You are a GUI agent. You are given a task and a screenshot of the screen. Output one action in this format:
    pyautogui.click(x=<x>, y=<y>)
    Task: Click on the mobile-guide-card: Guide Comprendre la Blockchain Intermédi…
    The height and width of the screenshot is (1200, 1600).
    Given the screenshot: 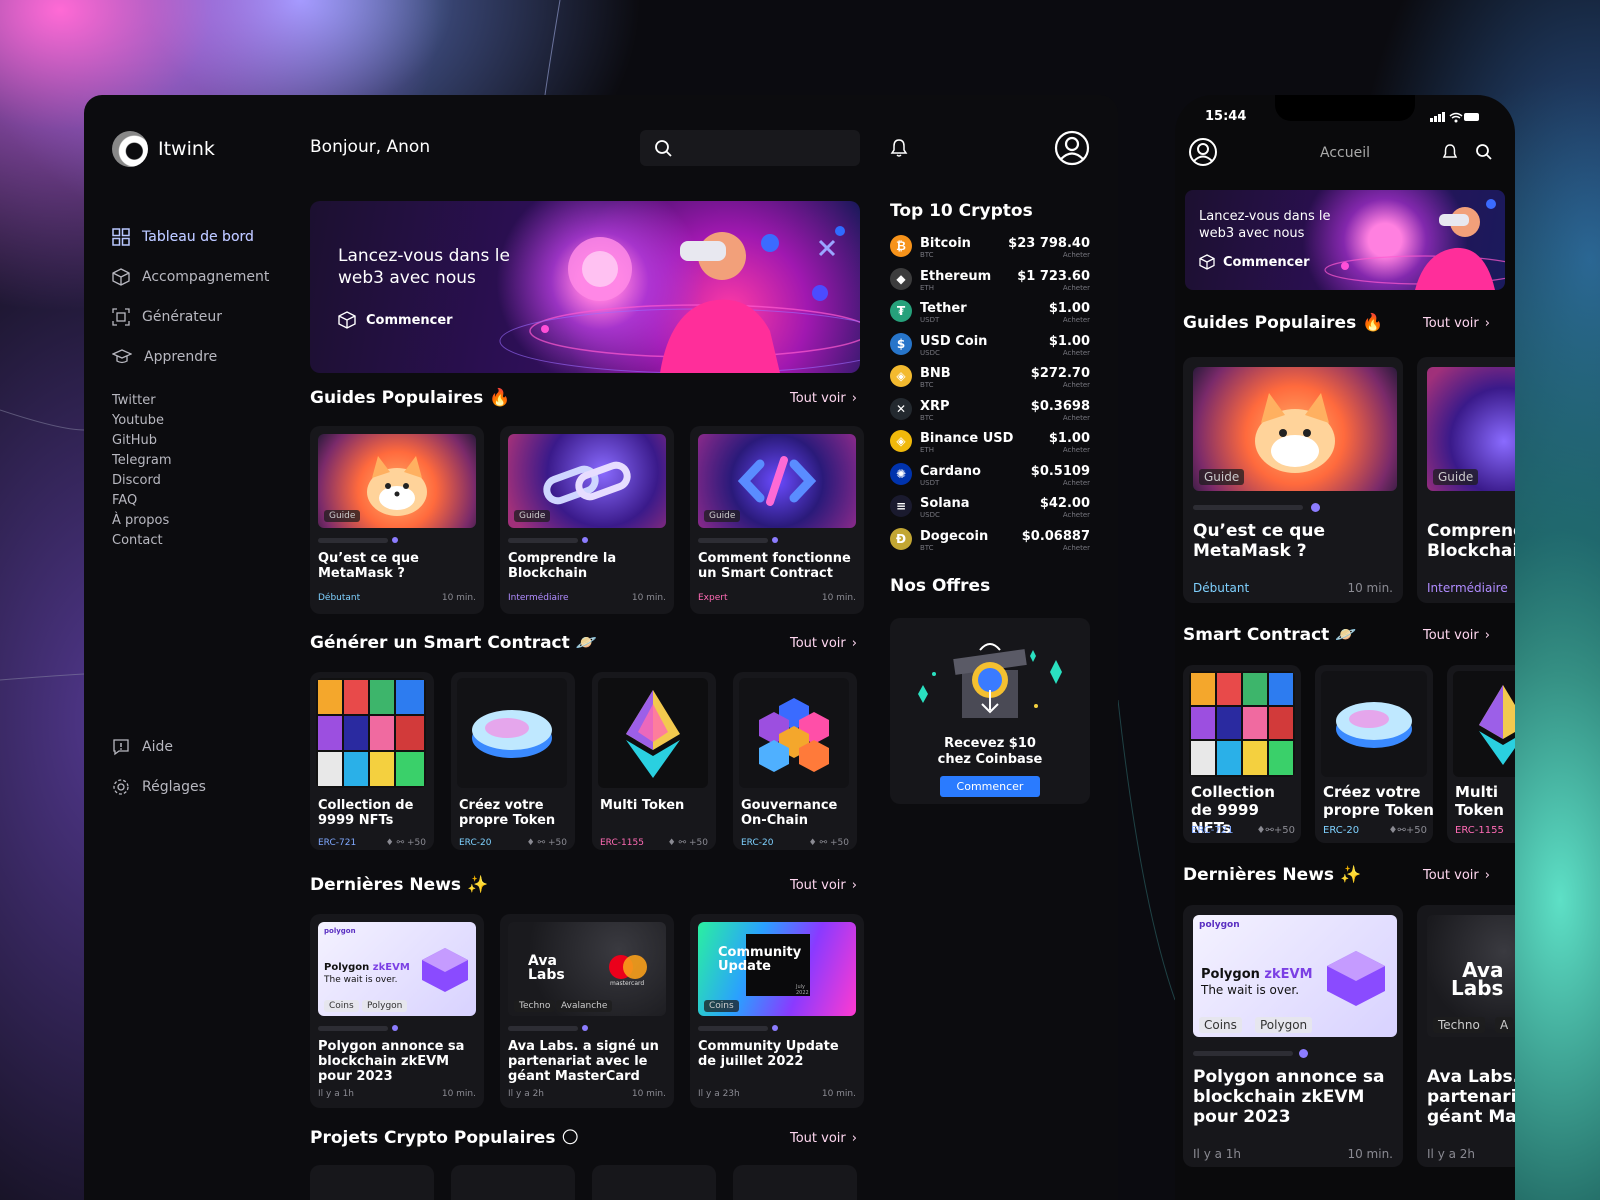 What is the action you would take?
    pyautogui.click(x=1466, y=480)
    